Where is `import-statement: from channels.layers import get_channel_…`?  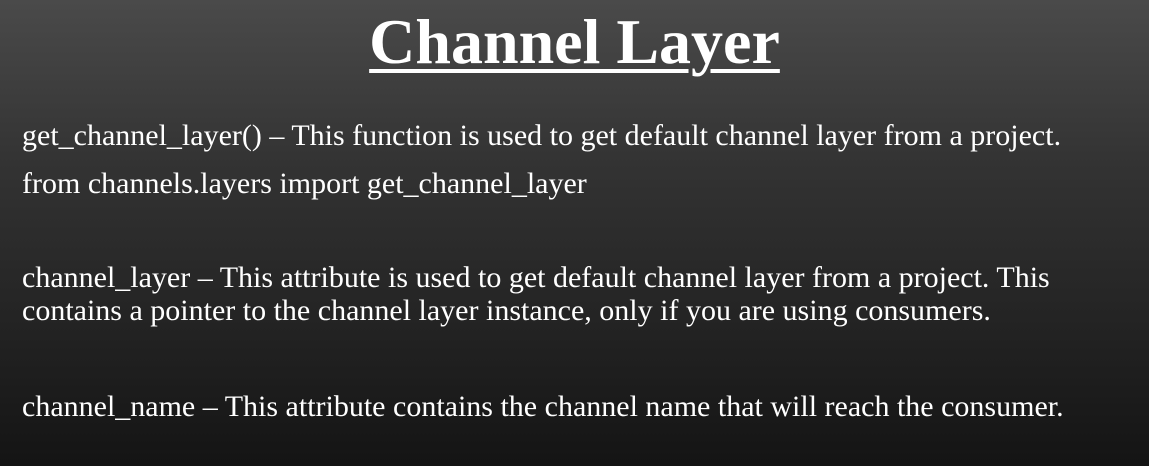
import-statement: from channels.layers import get_channel_… is located at coordinates (304, 183).